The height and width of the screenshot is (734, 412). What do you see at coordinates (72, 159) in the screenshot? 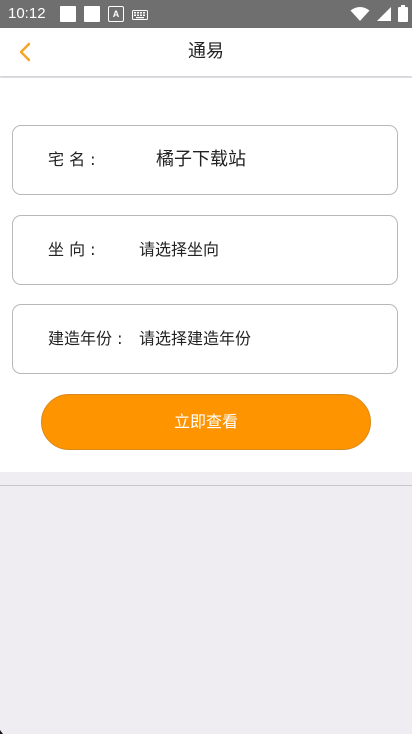
I see `house-name-label: 宅 名 :` at bounding box center [72, 159].